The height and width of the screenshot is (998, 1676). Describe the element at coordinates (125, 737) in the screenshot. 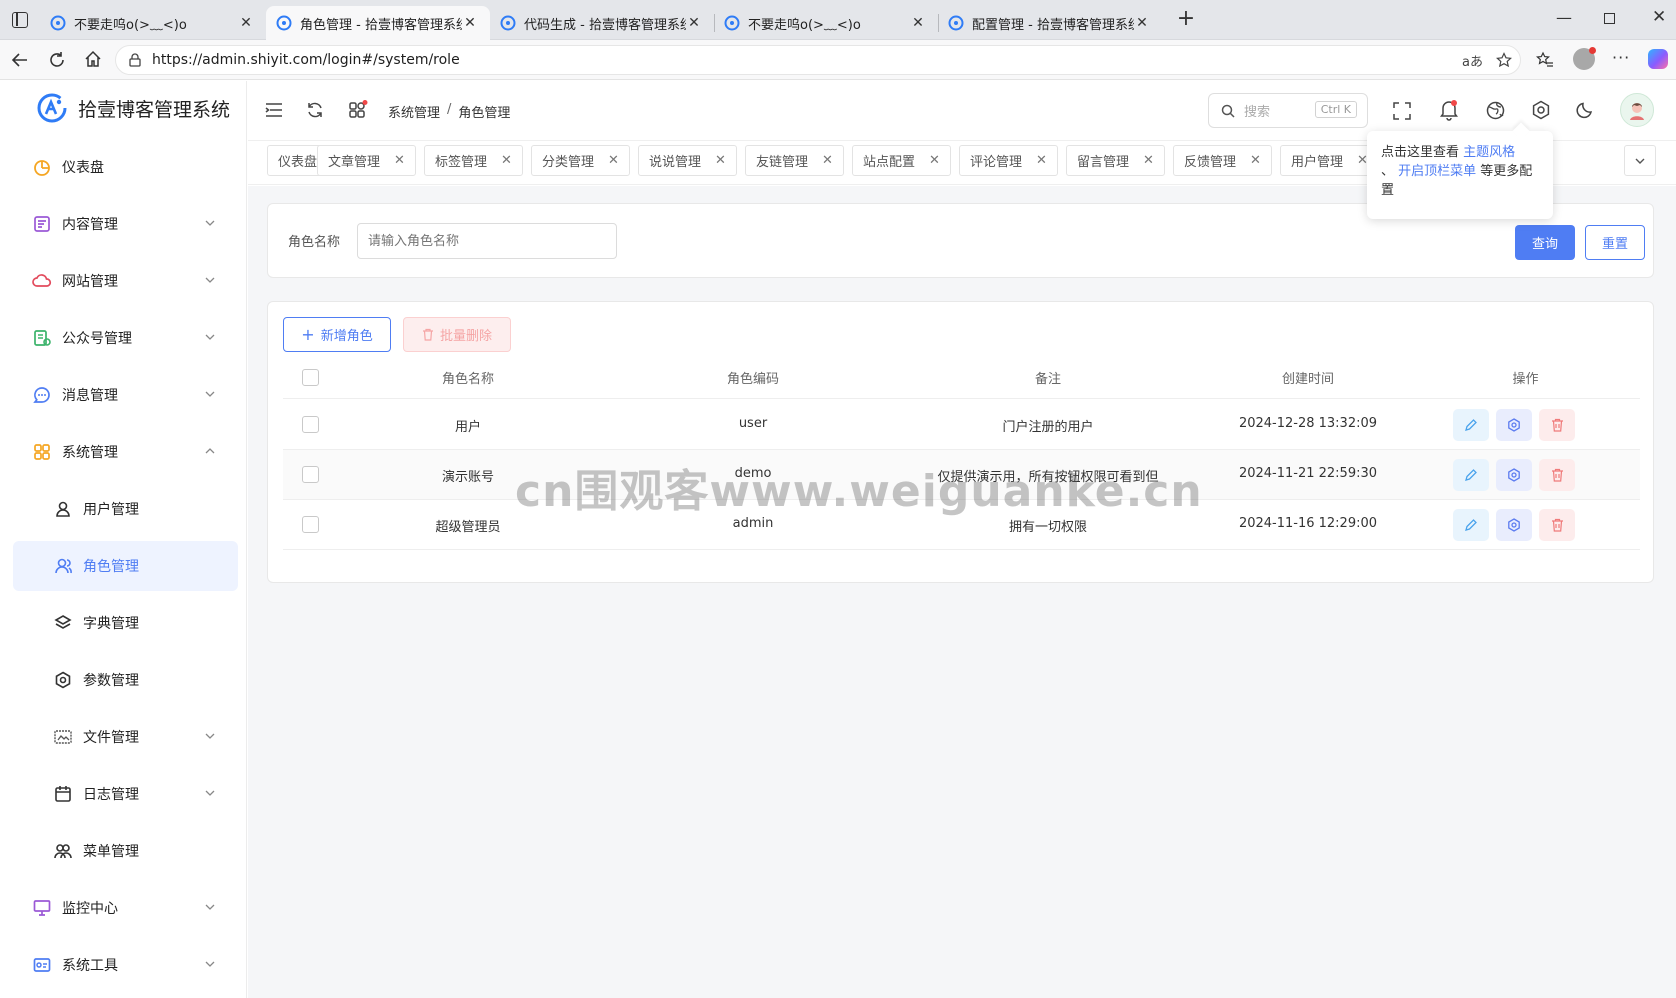

I see `sidebar-item-files: 文件管理` at that location.